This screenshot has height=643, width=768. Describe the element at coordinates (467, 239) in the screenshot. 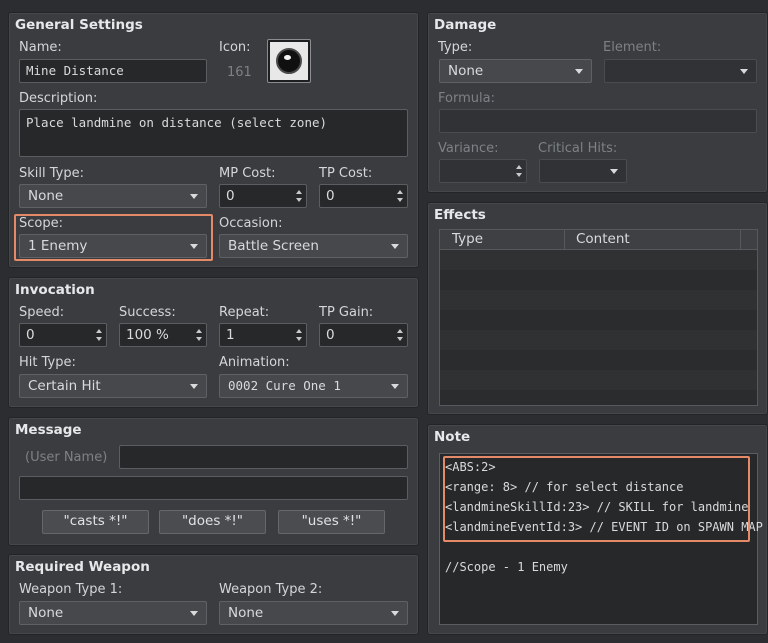

I see `column-header-type: Type` at that location.